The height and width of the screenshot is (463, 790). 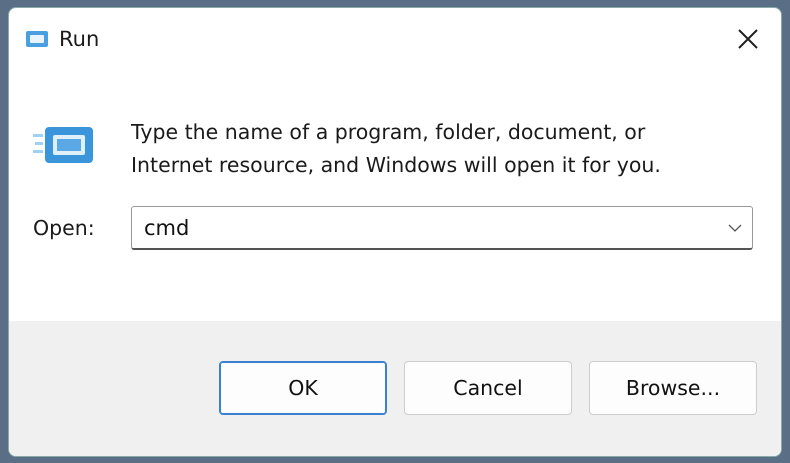 What do you see at coordinates (79, 39) in the screenshot?
I see `window-title: Run` at bounding box center [79, 39].